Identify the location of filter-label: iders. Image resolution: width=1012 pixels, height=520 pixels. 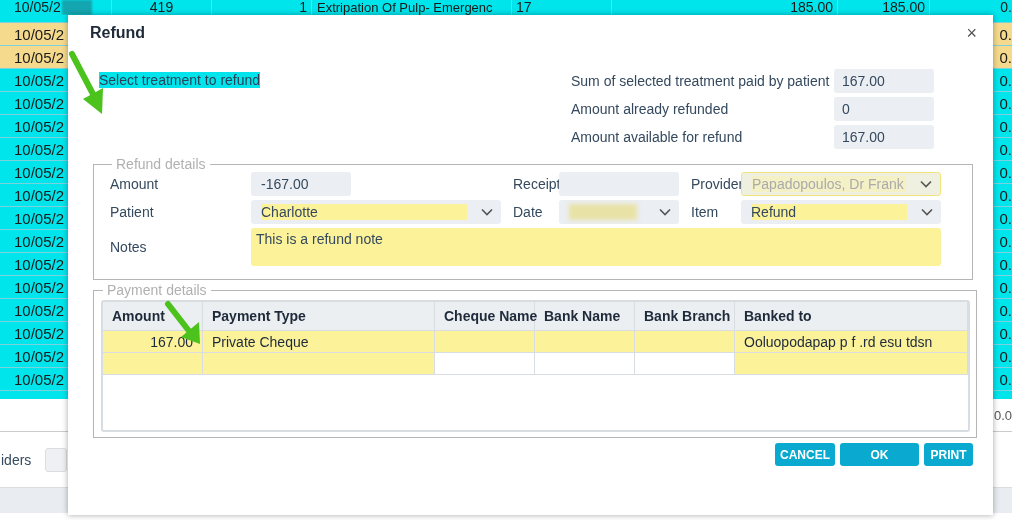
(16, 459).